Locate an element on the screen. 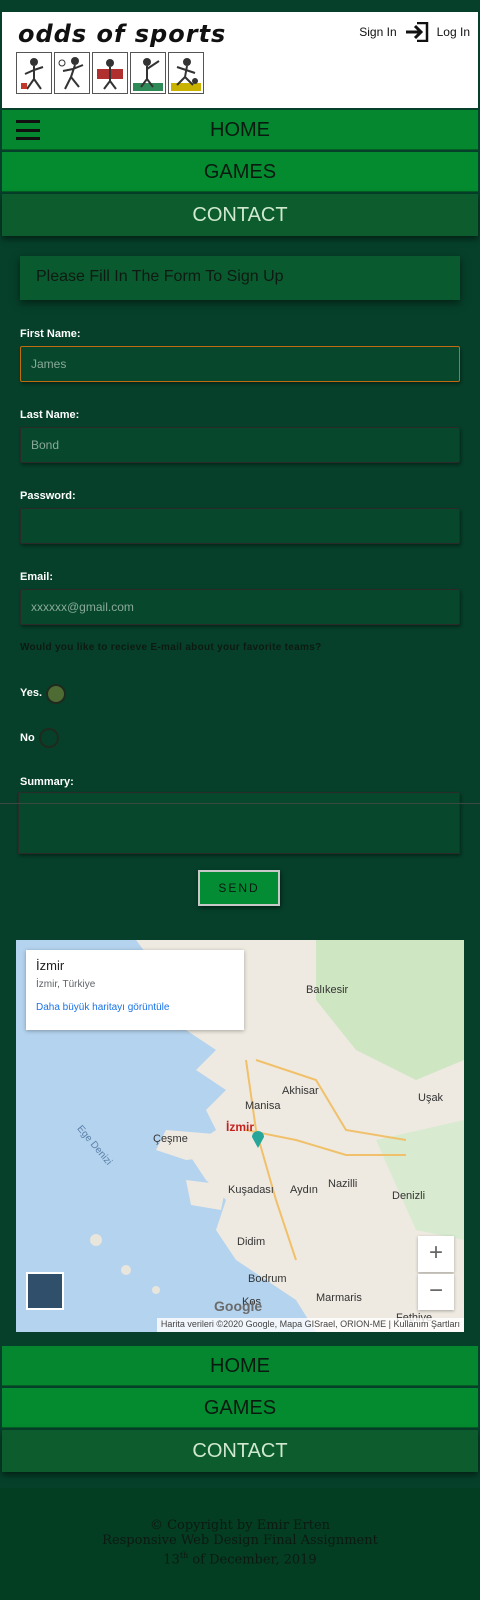 This screenshot has height=1600, width=480. footer-nav-contact: CONTACT is located at coordinates (240, 1451).